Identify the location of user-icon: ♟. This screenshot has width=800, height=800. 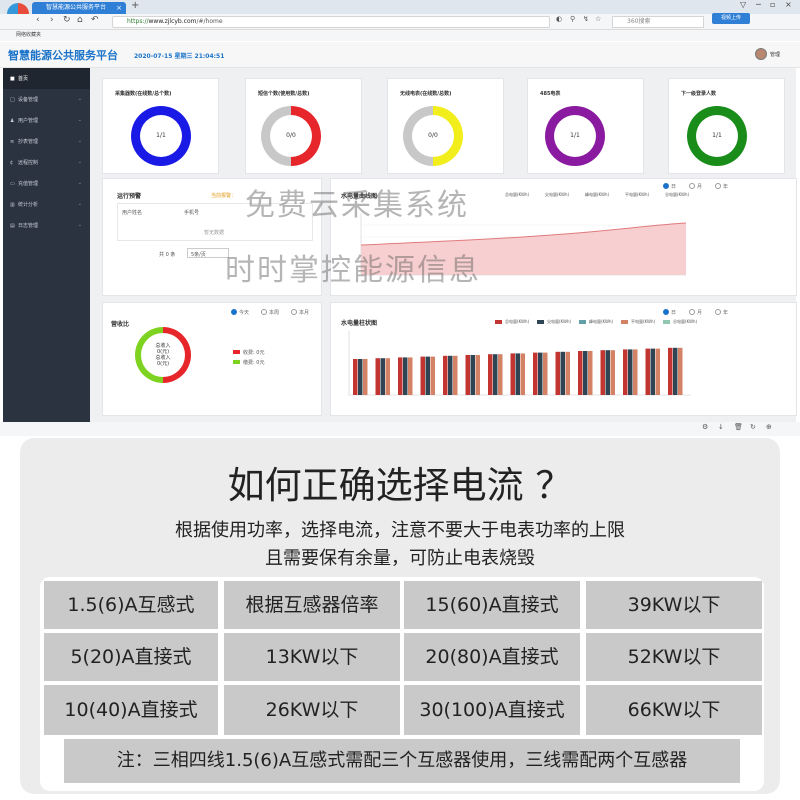
(12, 120).